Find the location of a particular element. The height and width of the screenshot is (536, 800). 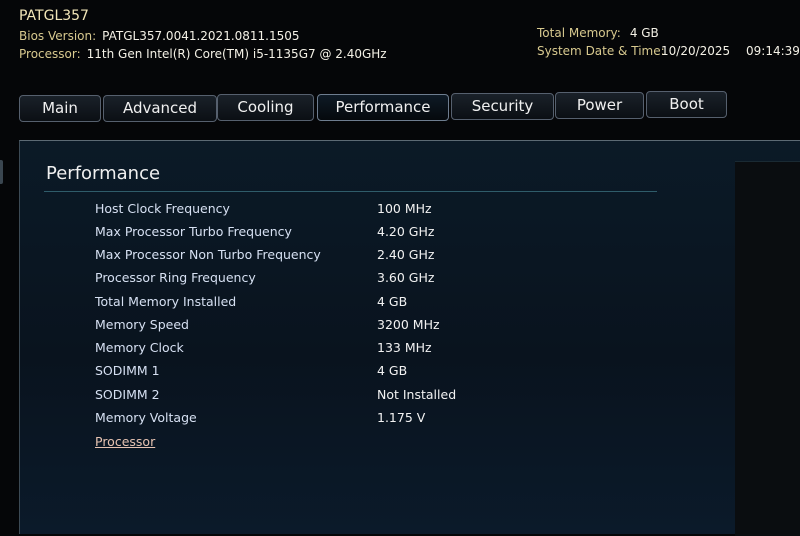

row-label: SODIMM 2 is located at coordinates (127, 394).